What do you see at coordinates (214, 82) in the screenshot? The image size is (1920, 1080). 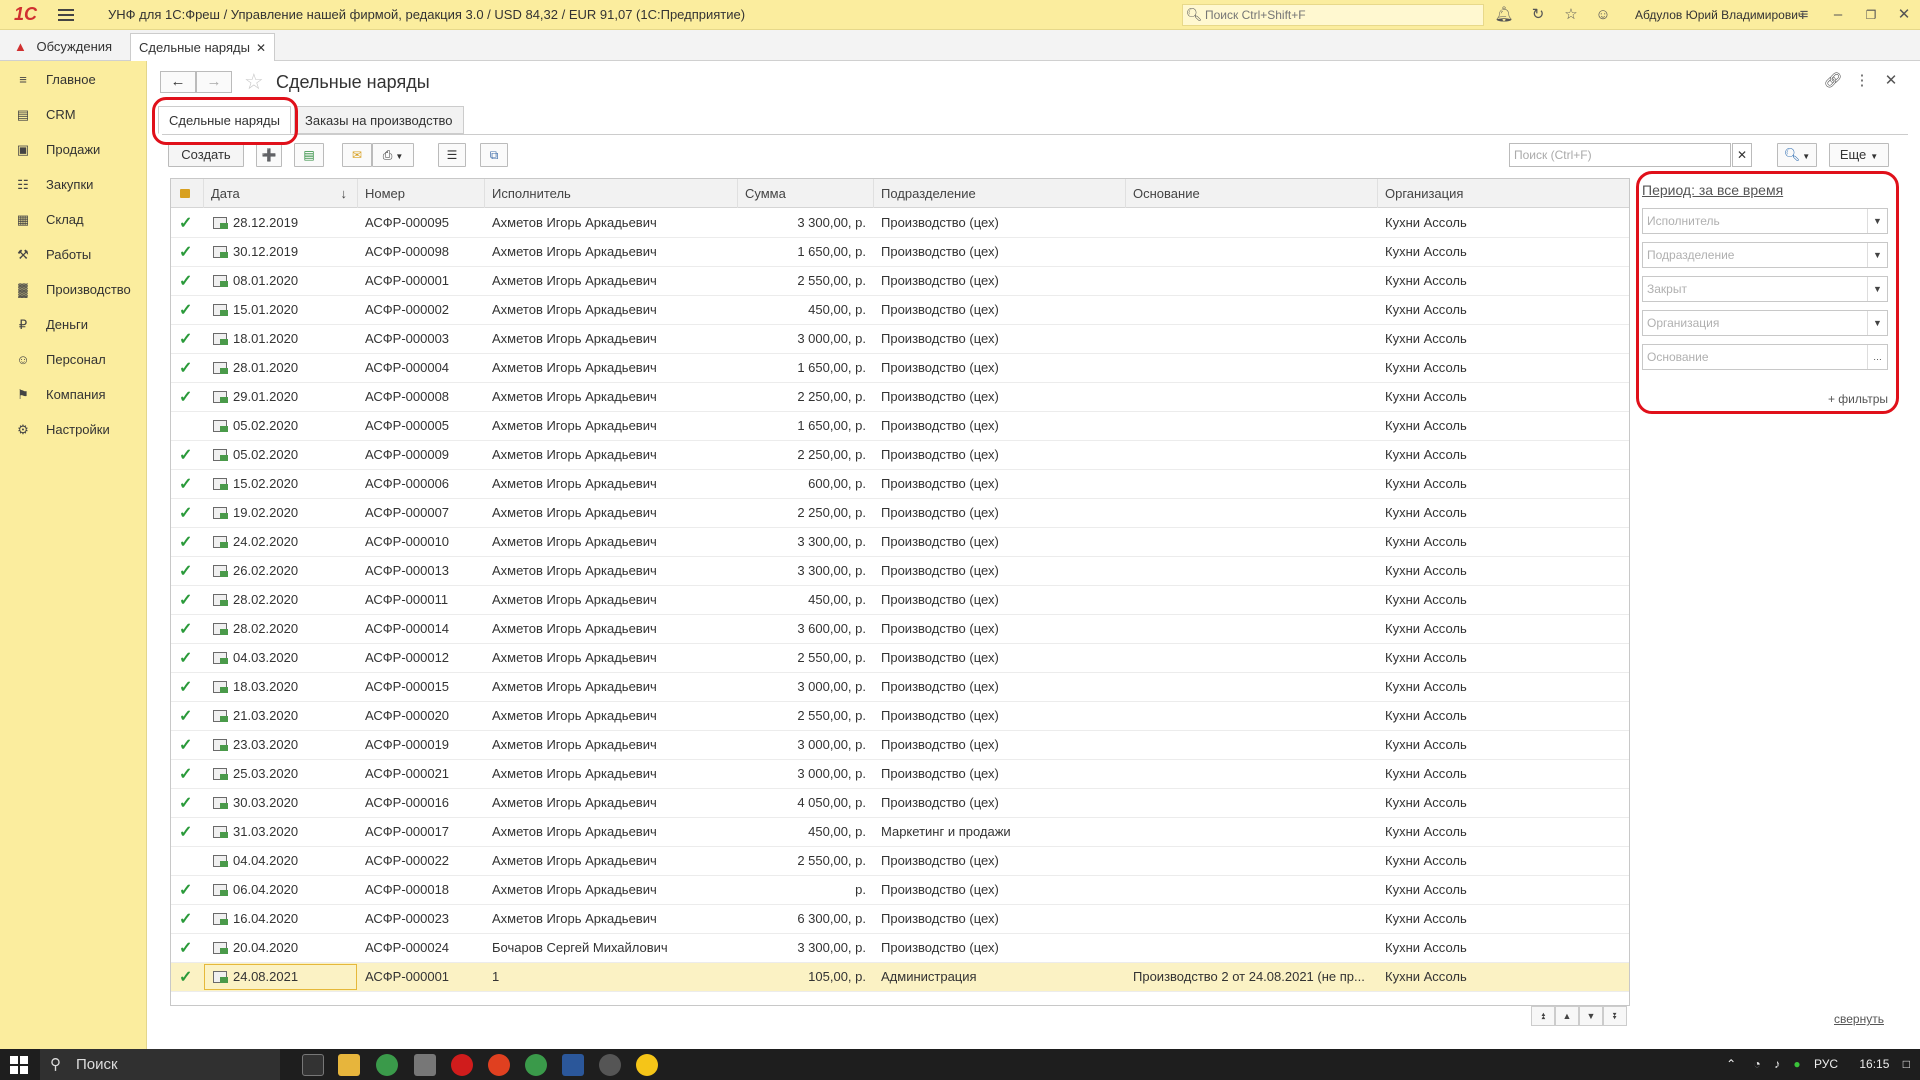 I see `forward-button: →` at bounding box center [214, 82].